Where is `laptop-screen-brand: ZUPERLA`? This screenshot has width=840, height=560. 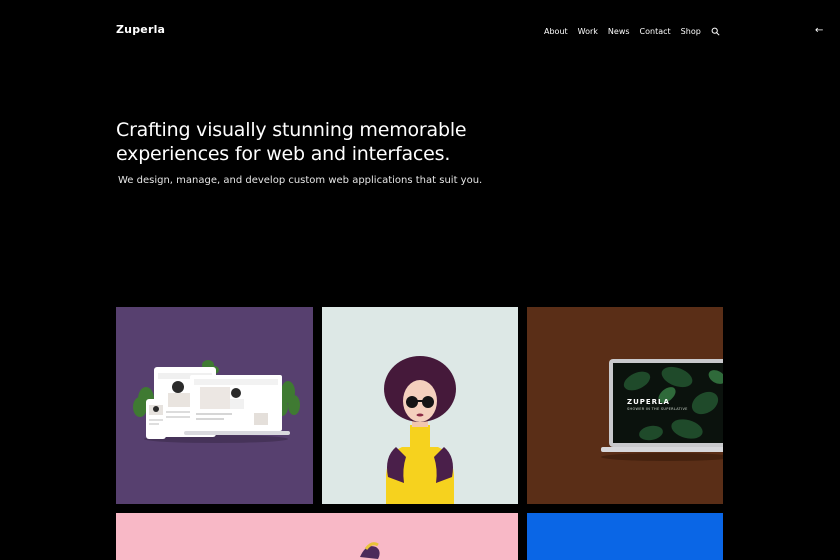 laptop-screen-brand: ZUPERLA is located at coordinates (648, 402).